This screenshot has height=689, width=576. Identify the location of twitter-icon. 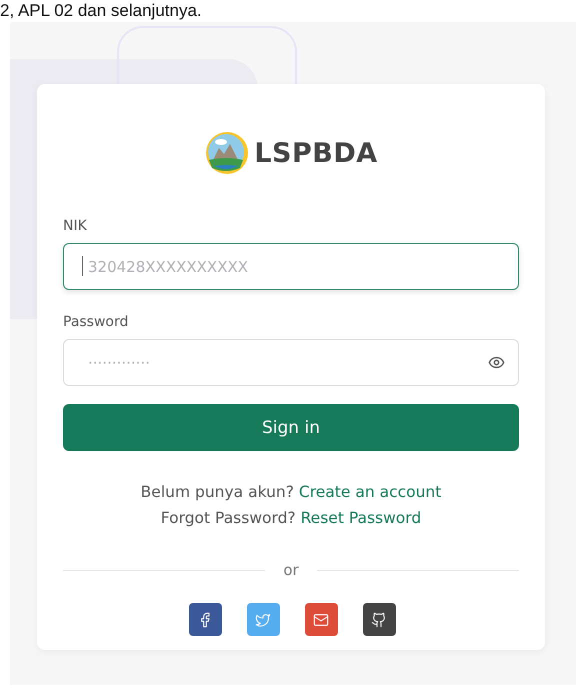
(263, 620).